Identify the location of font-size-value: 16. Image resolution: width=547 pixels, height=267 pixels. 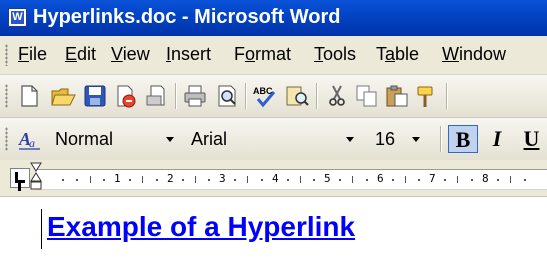
(385, 139).